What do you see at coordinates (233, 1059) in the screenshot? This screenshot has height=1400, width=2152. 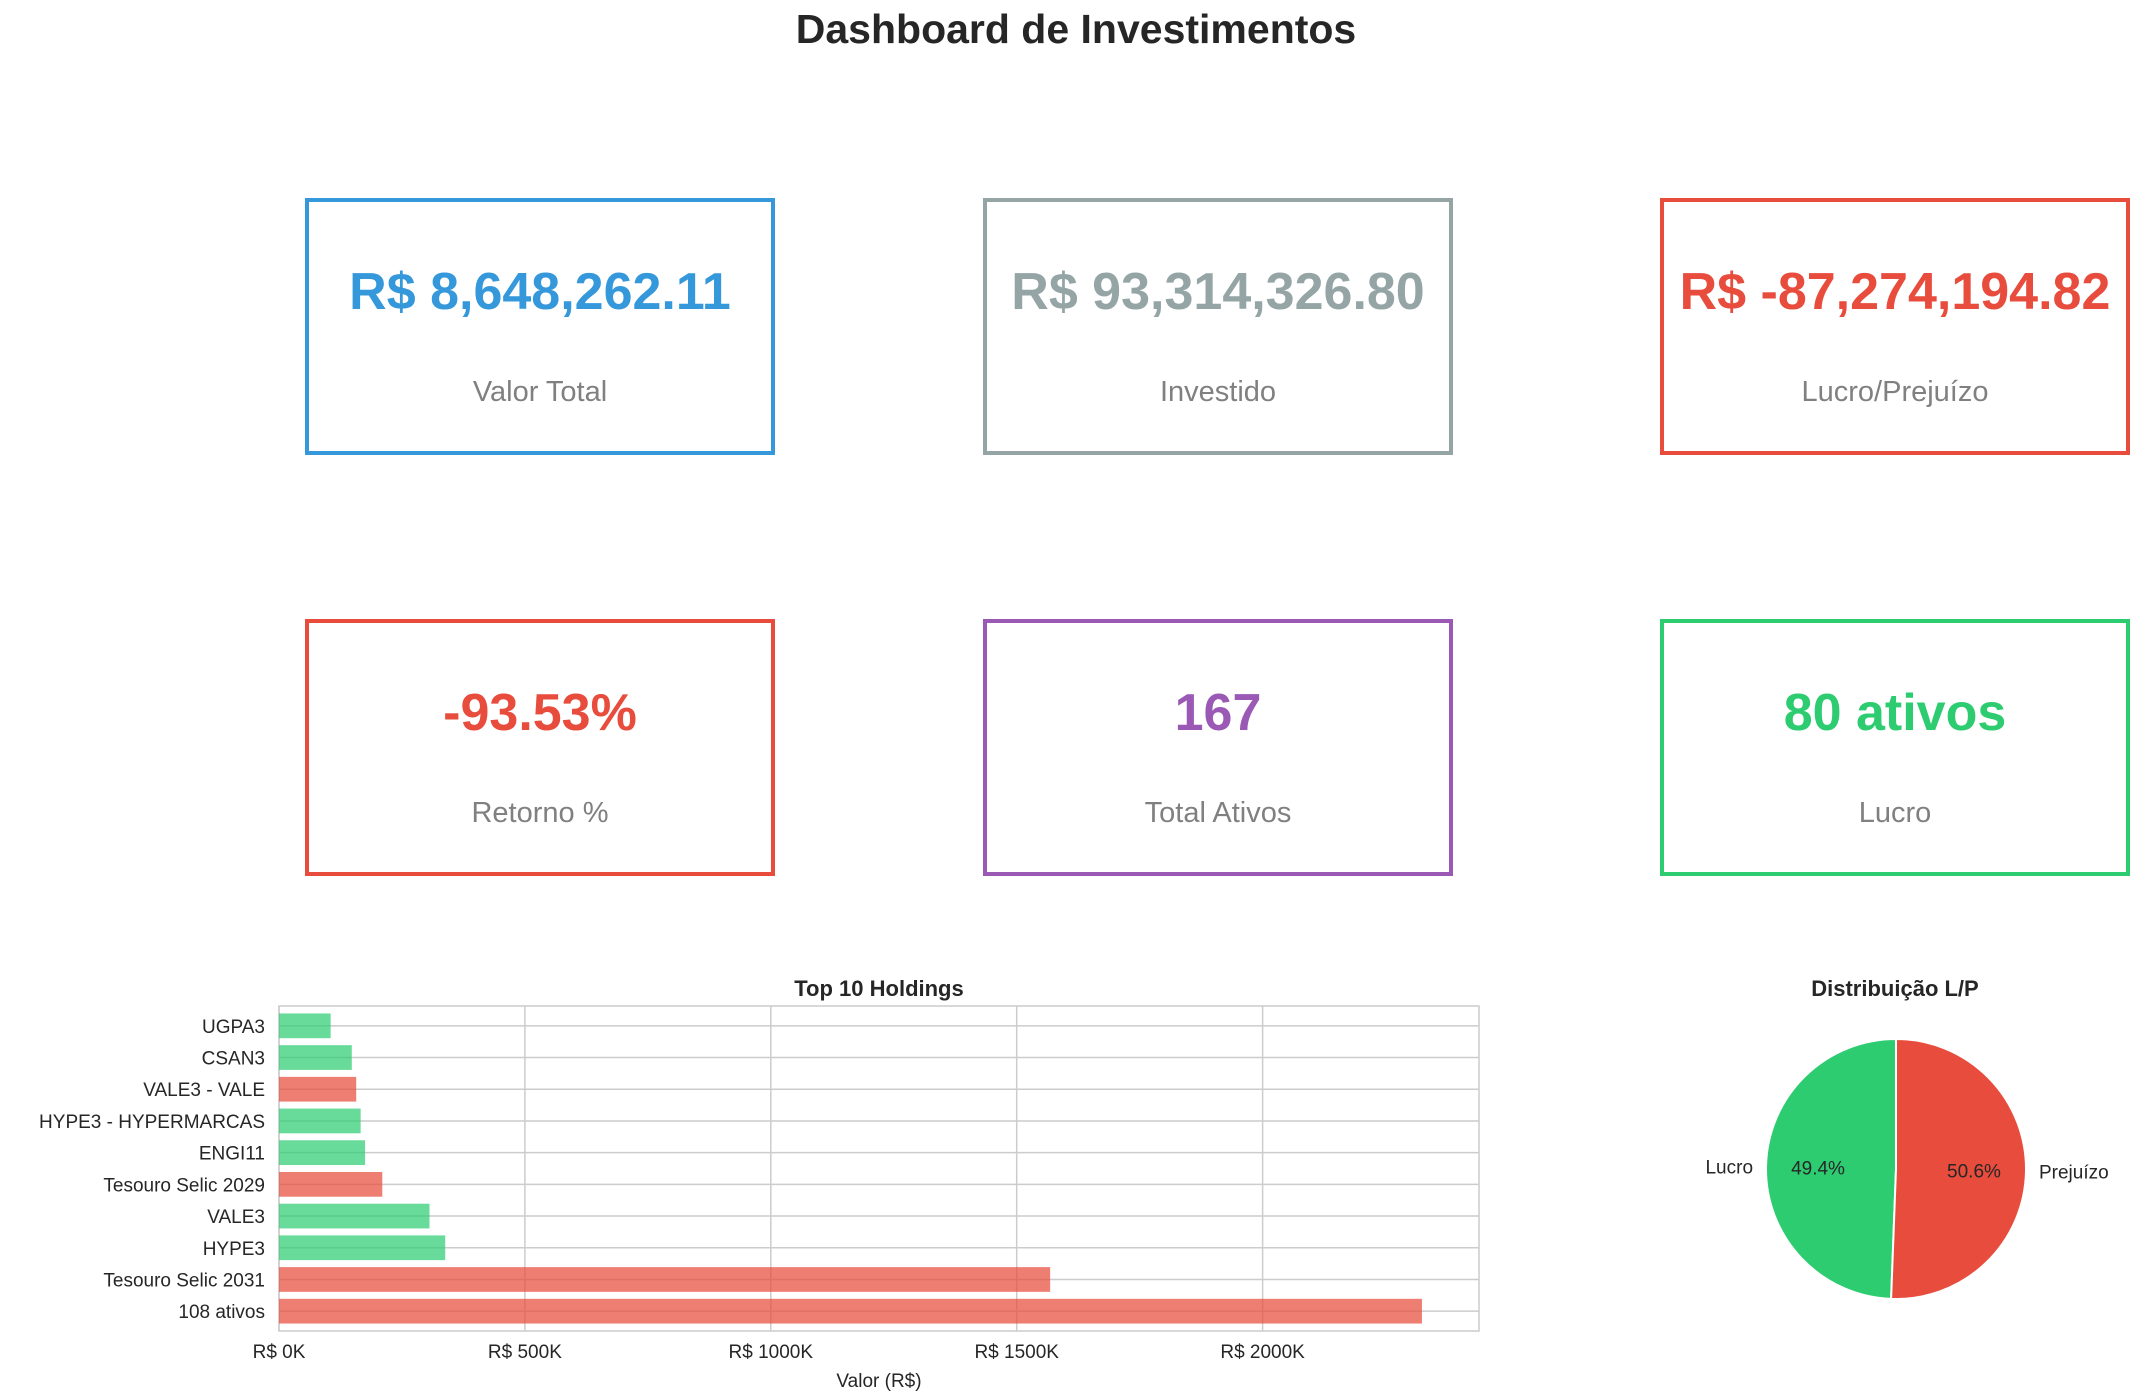 I see `y-tick-label: CSAN3` at bounding box center [233, 1059].